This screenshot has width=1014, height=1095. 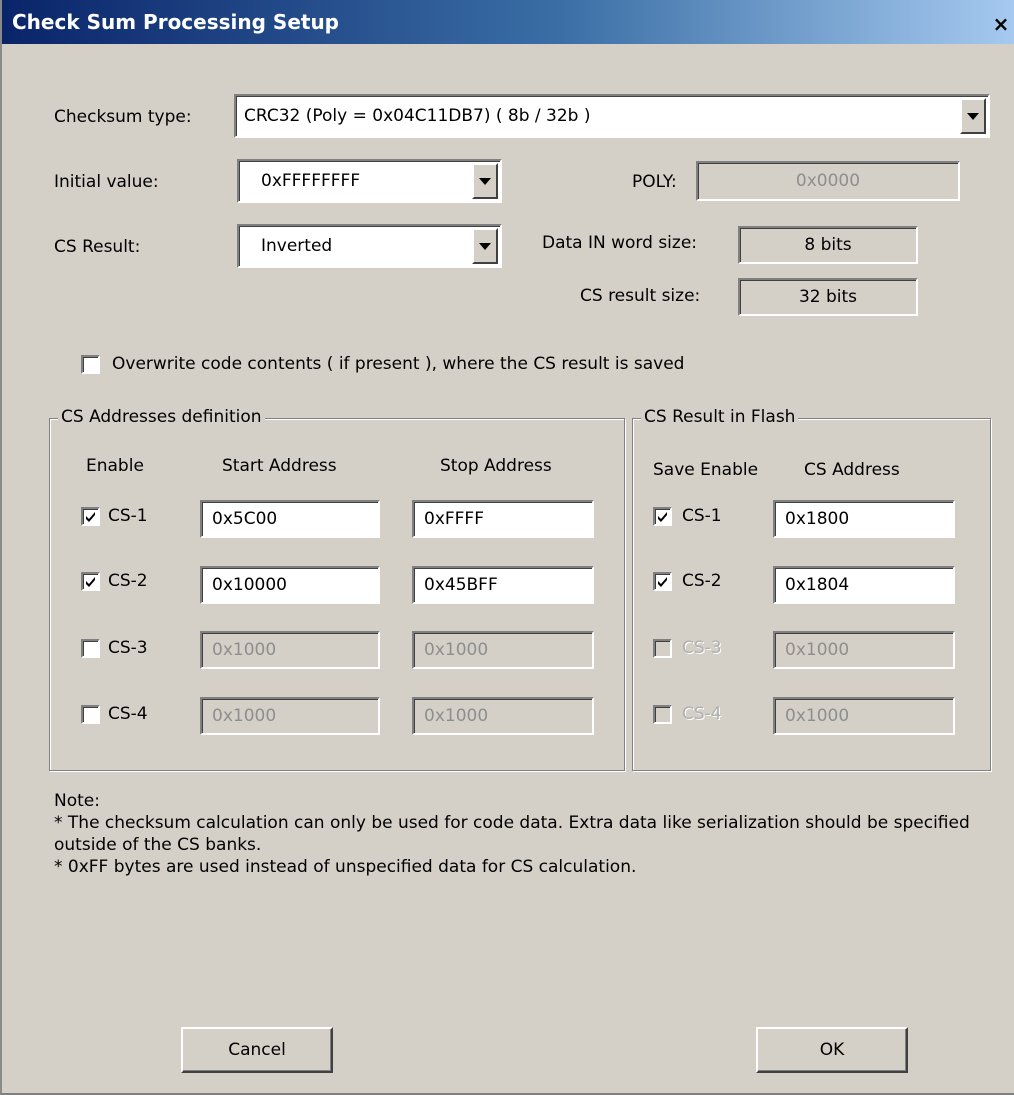 What do you see at coordinates (864, 585) in the screenshot?
I see `flash-cs2-address-input: 0x1804` at bounding box center [864, 585].